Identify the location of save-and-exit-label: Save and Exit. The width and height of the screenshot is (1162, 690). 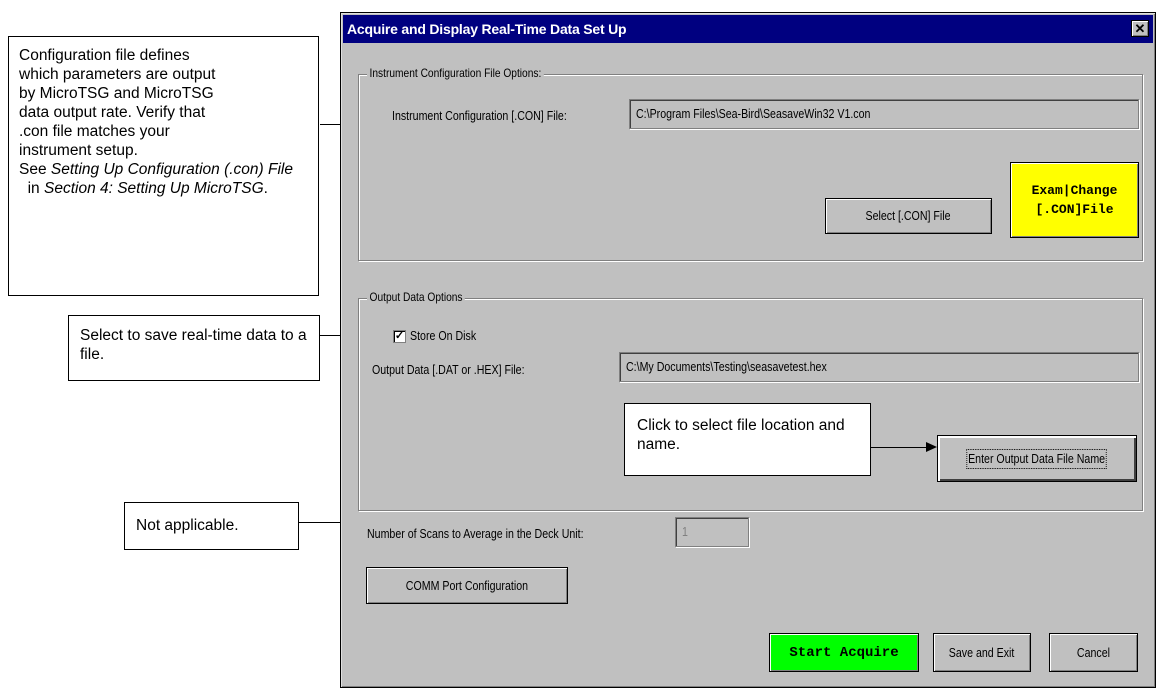
(982, 652).